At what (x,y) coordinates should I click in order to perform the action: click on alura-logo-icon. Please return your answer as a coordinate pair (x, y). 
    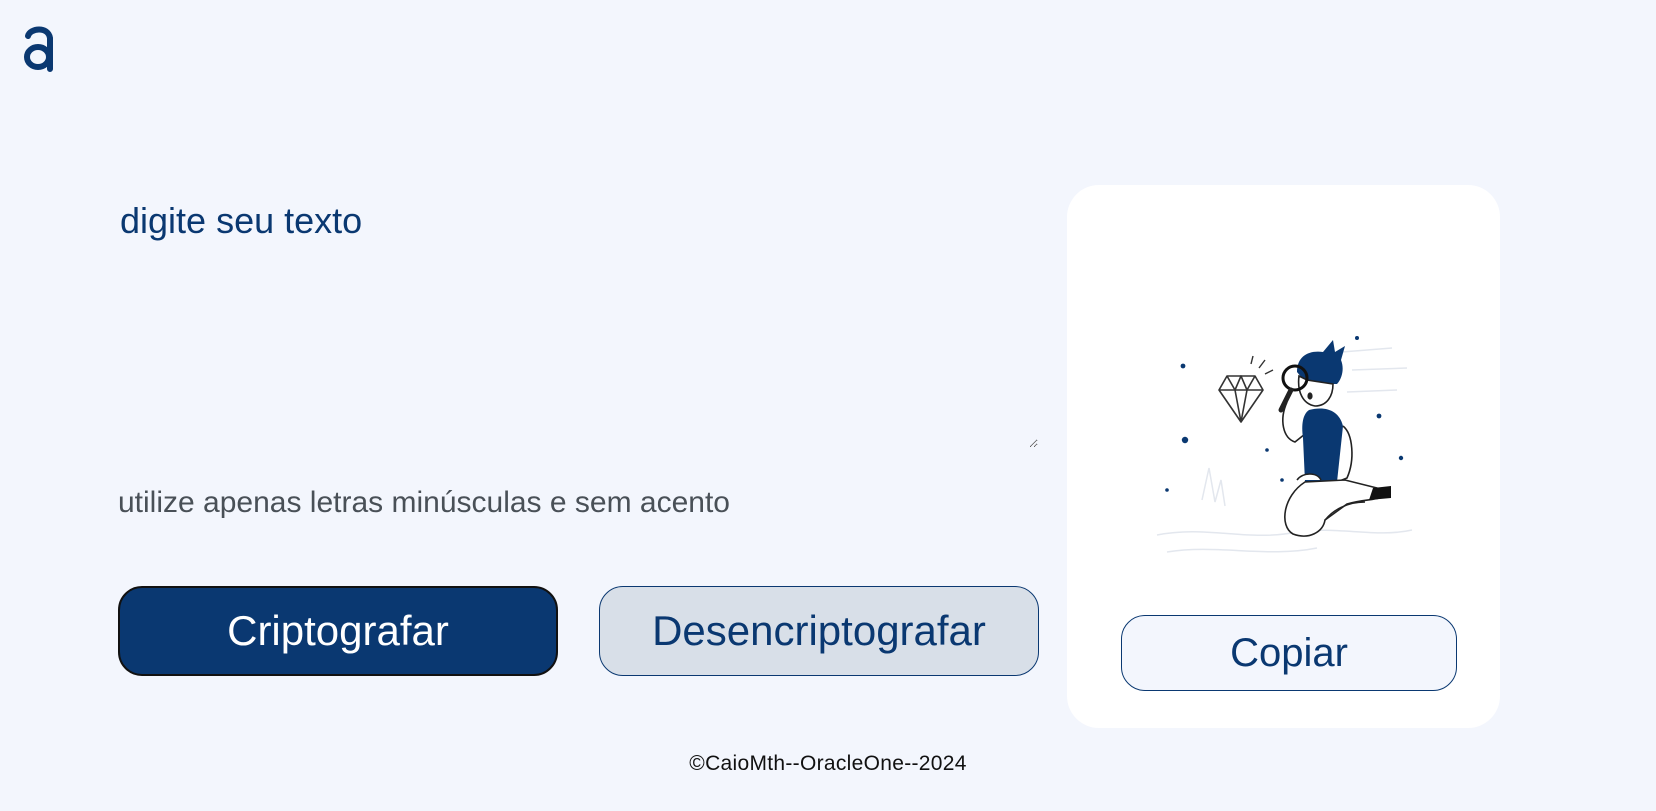
    Looking at the image, I should click on (38, 49).